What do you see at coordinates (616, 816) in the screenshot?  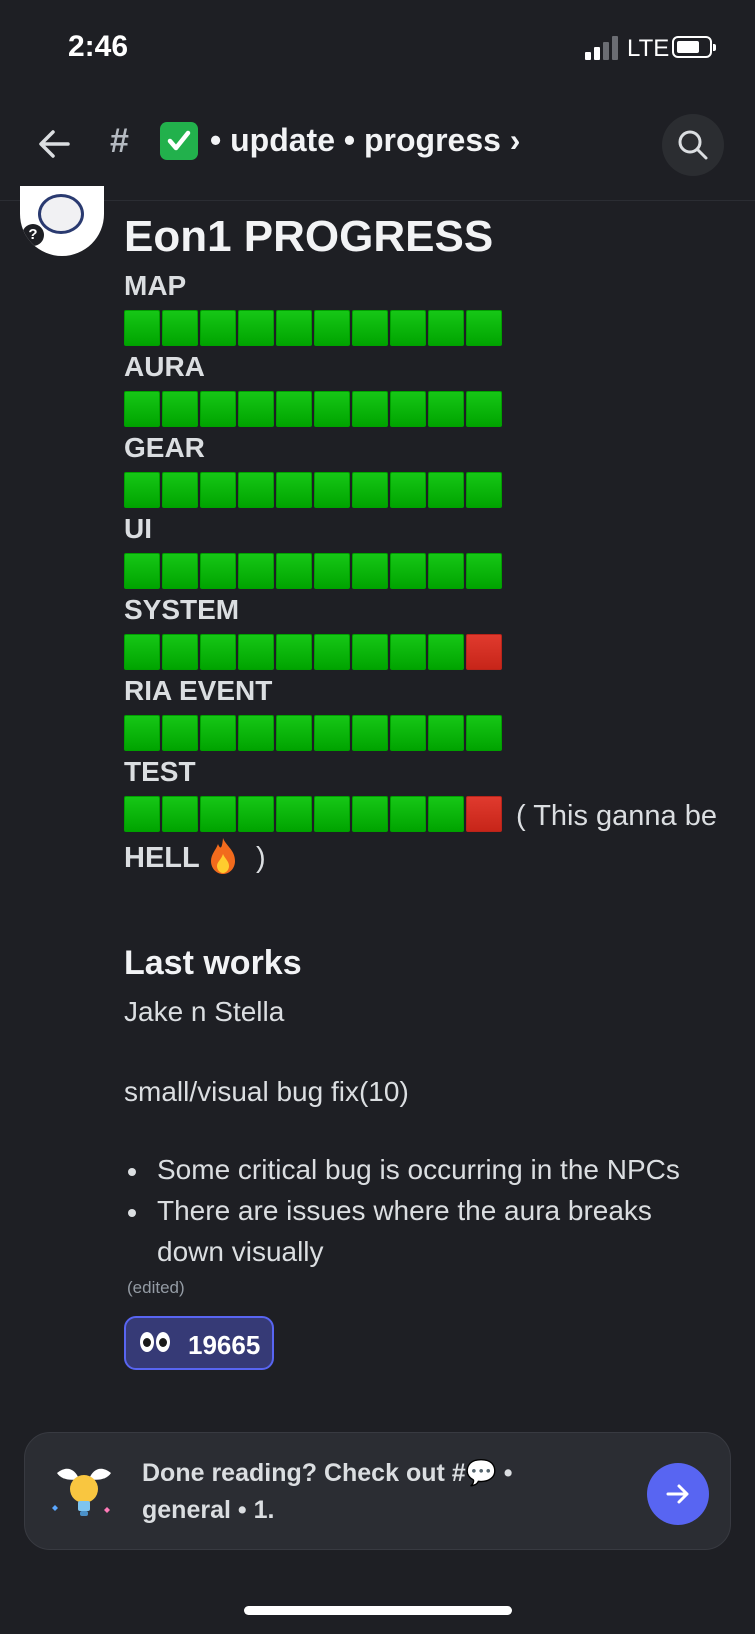 I see `test-note: ( This ganna be` at bounding box center [616, 816].